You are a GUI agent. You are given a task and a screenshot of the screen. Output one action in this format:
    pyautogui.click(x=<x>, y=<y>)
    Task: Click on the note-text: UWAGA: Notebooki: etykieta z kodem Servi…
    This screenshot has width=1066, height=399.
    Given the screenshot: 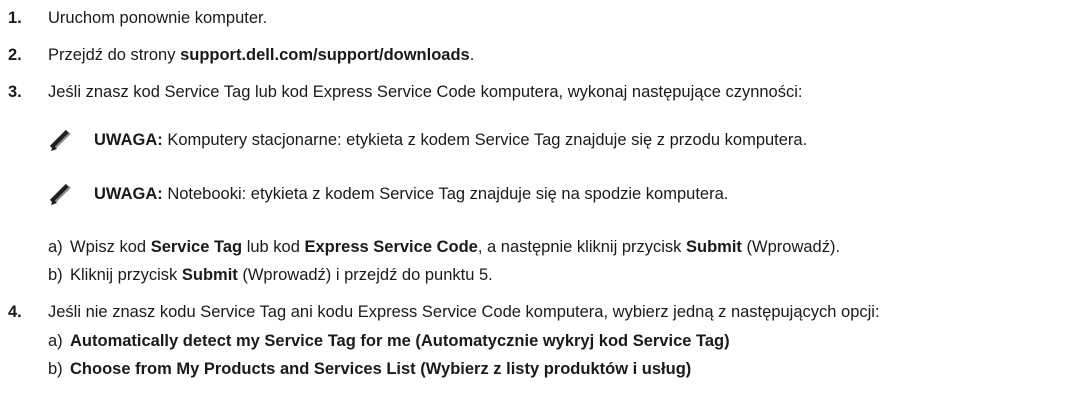 What is the action you would take?
    pyautogui.click(x=411, y=194)
    